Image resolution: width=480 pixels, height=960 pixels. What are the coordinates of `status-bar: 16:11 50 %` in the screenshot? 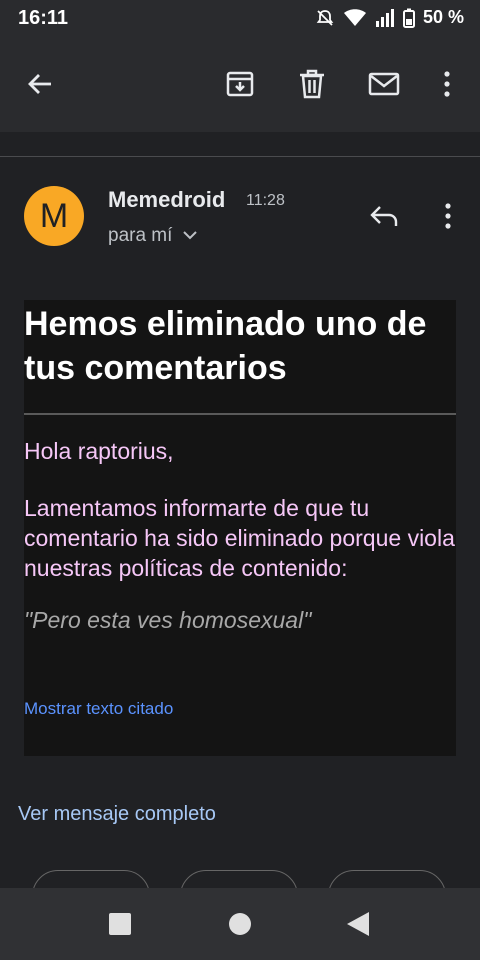 It's located at (240, 18).